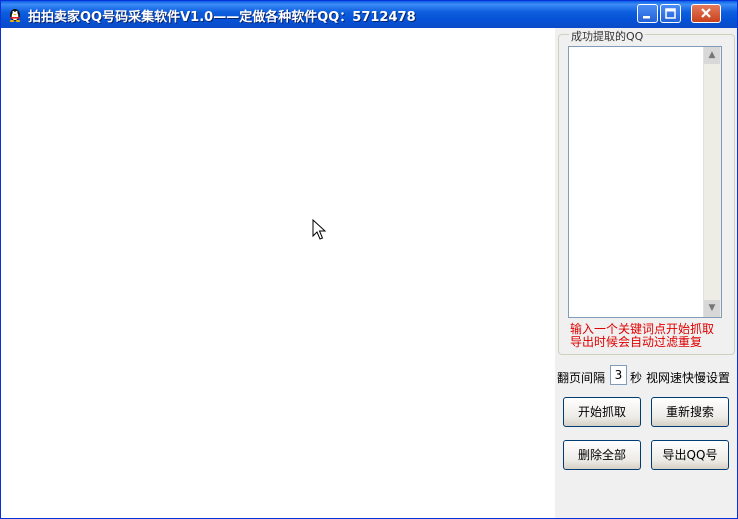  I want to click on maximize-icon, so click(670, 13).